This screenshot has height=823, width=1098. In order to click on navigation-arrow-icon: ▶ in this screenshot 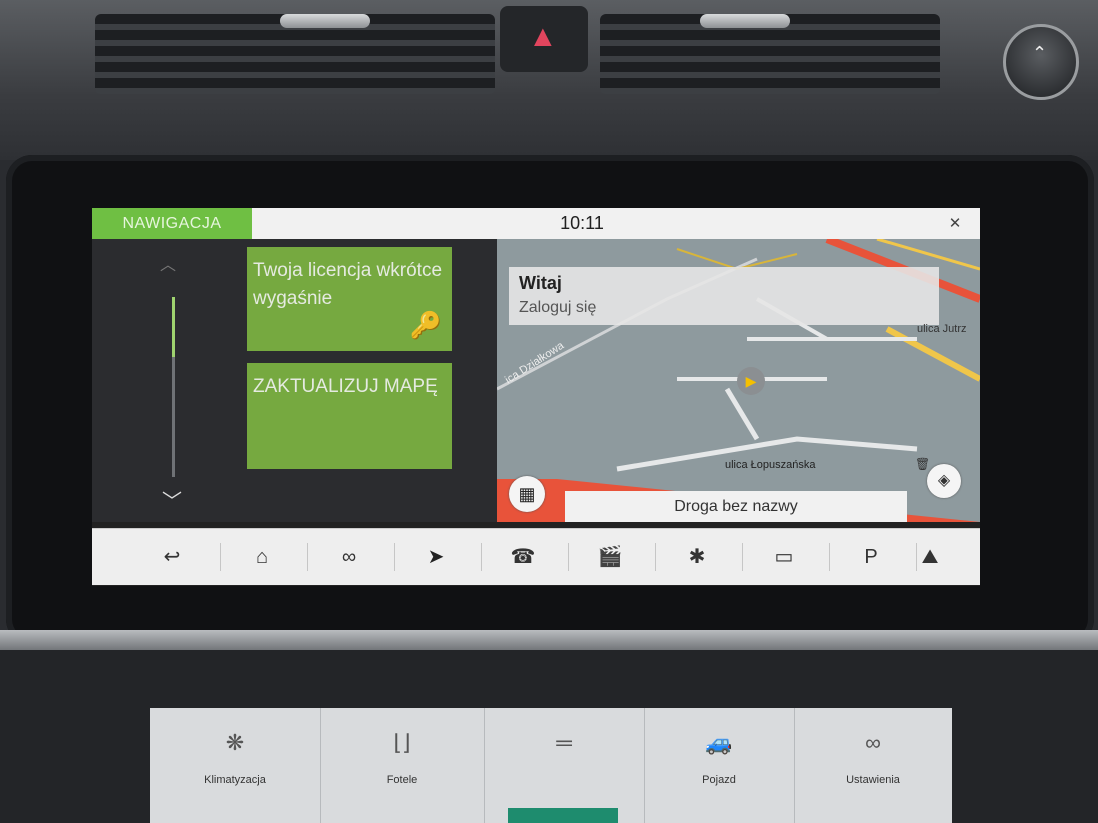, I will do `click(751, 381)`.